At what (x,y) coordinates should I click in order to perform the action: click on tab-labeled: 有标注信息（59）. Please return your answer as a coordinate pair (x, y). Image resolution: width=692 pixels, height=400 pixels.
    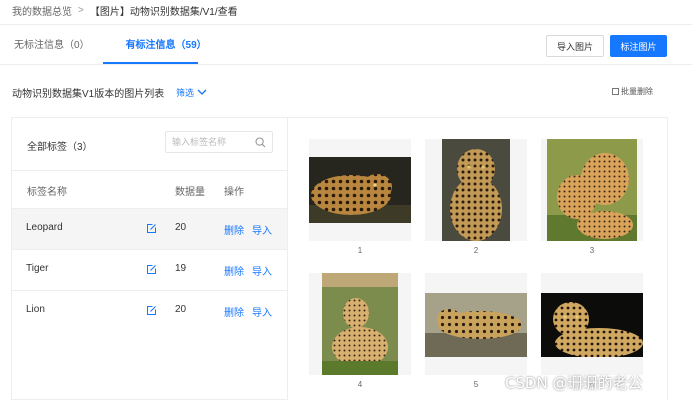
    Looking at the image, I should click on (166, 46).